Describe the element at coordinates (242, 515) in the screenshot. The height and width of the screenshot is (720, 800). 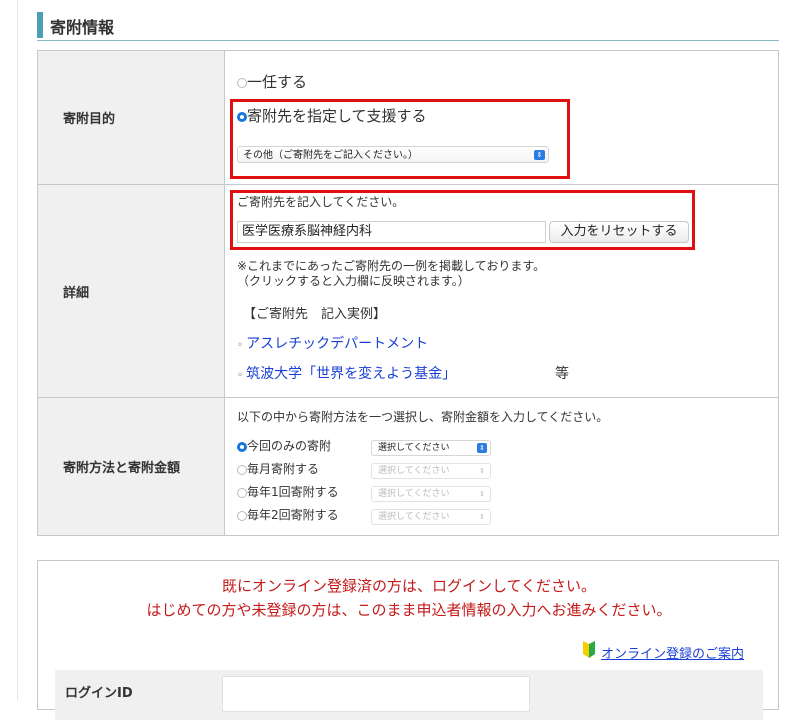
I see `radio-biannual` at that location.